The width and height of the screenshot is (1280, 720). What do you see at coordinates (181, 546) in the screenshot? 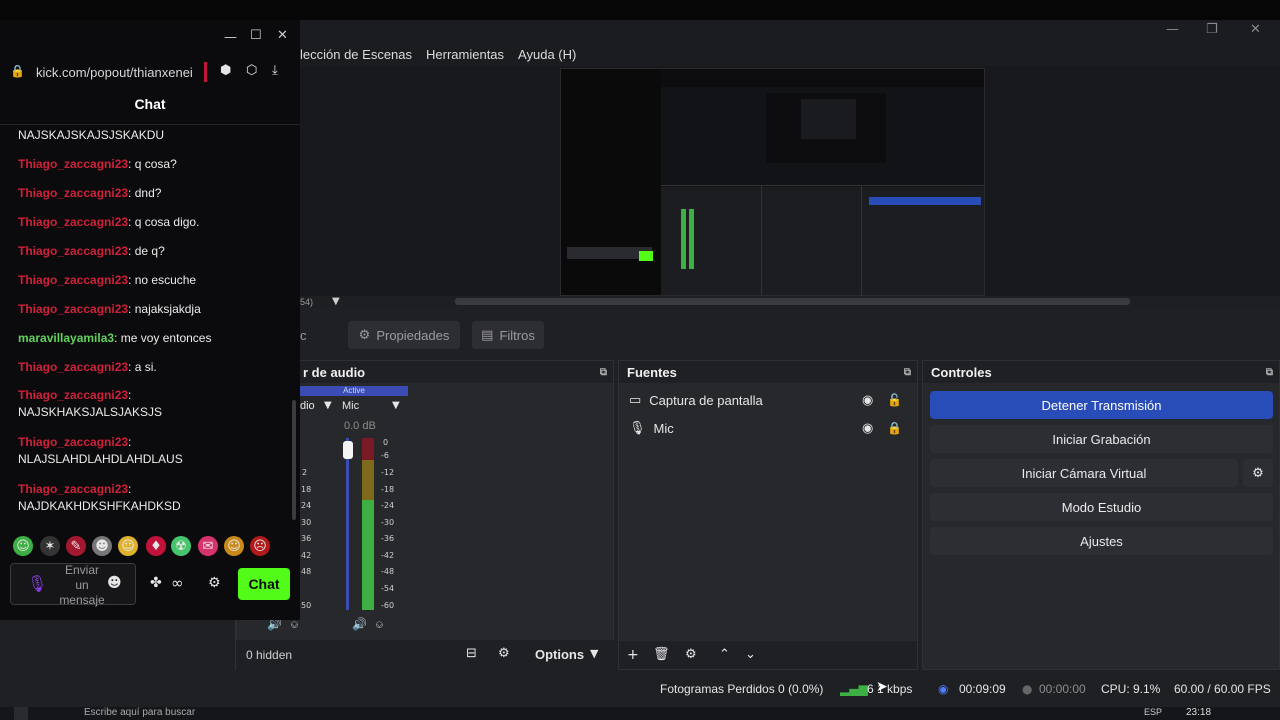
I see `emote-icon: ☢` at bounding box center [181, 546].